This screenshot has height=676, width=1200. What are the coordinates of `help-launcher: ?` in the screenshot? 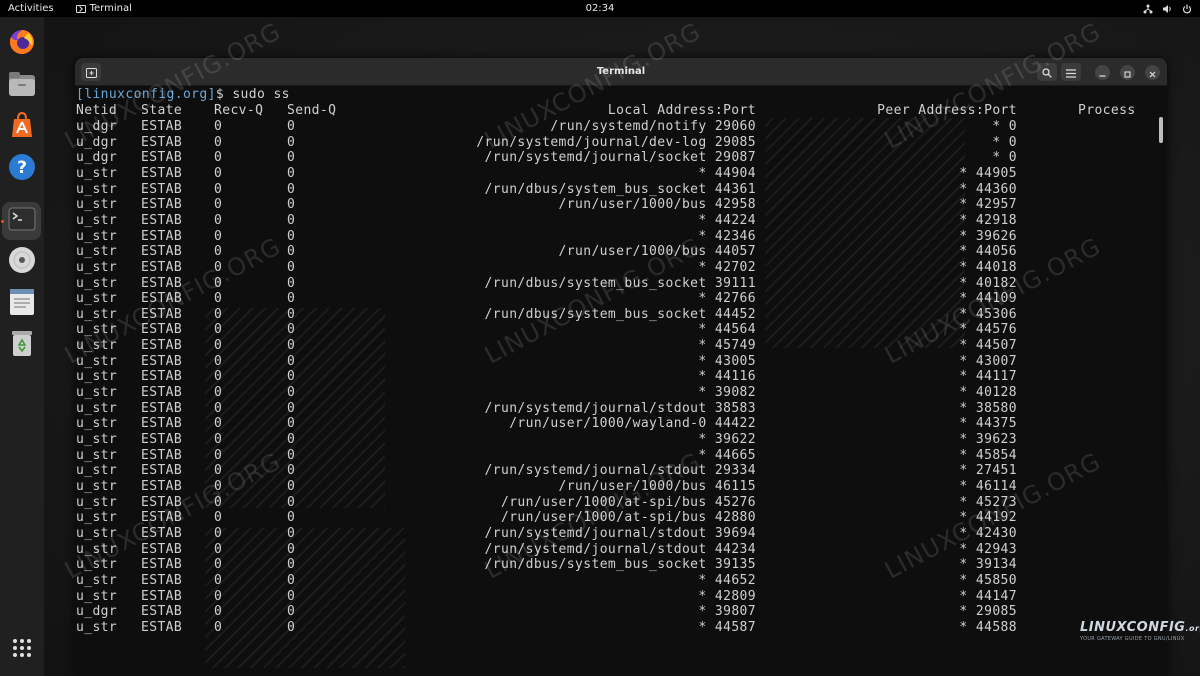 It's located at (21, 169).